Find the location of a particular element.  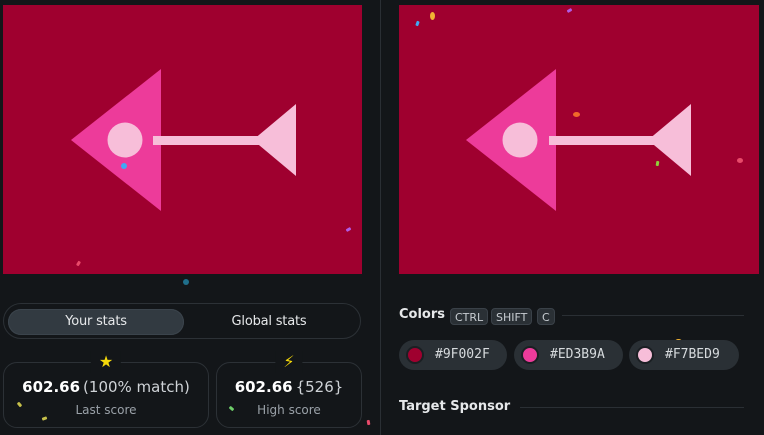

high-score-card: ⚡ 602.66 {526} High score is located at coordinates (289, 389).